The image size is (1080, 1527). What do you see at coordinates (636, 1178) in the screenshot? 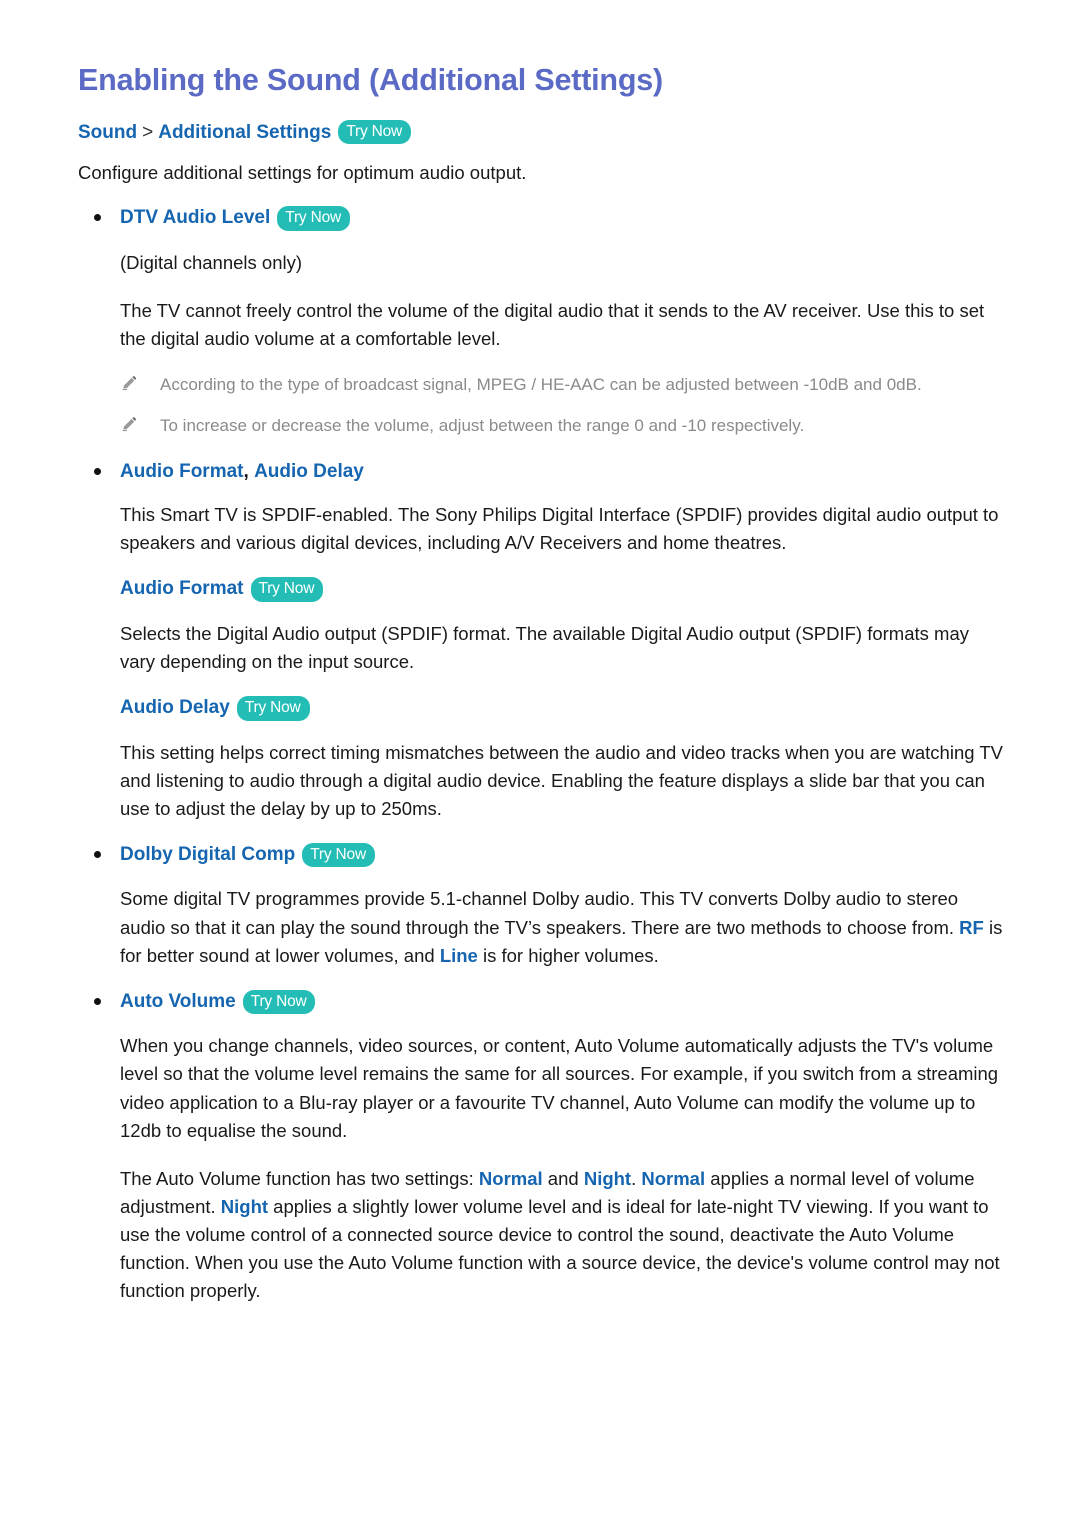
I see `paragraph-text-part: .` at bounding box center [636, 1178].